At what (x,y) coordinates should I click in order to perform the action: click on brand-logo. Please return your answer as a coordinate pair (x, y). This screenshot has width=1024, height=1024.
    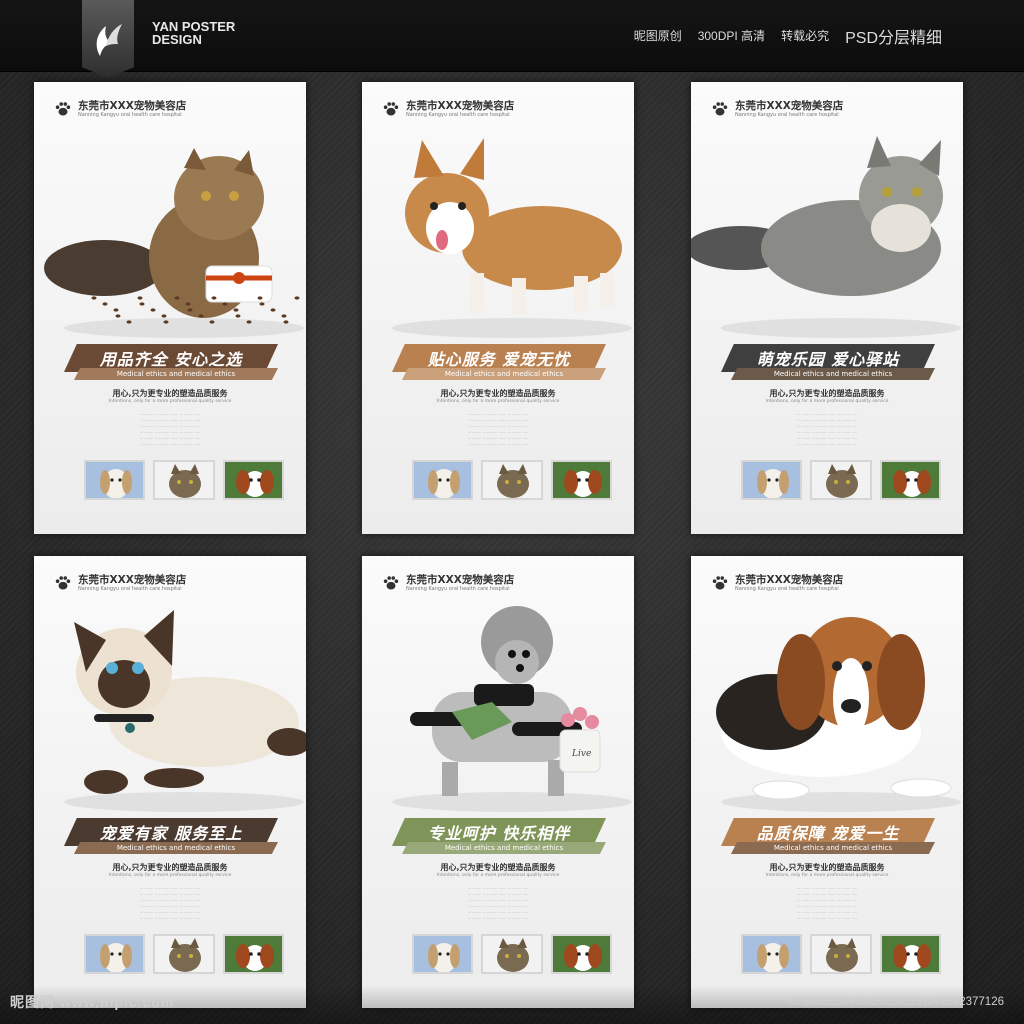
    Looking at the image, I should click on (108, 39).